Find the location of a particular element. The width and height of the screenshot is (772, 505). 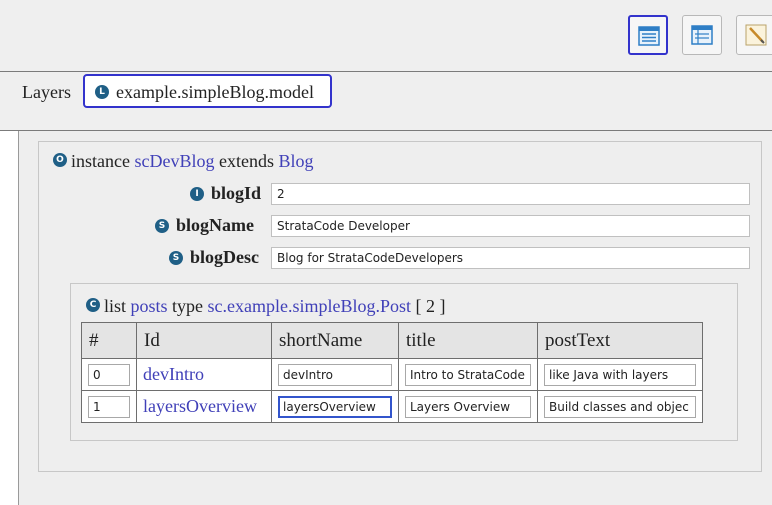

postText-input: like Java with layers is located at coordinates (620, 374).